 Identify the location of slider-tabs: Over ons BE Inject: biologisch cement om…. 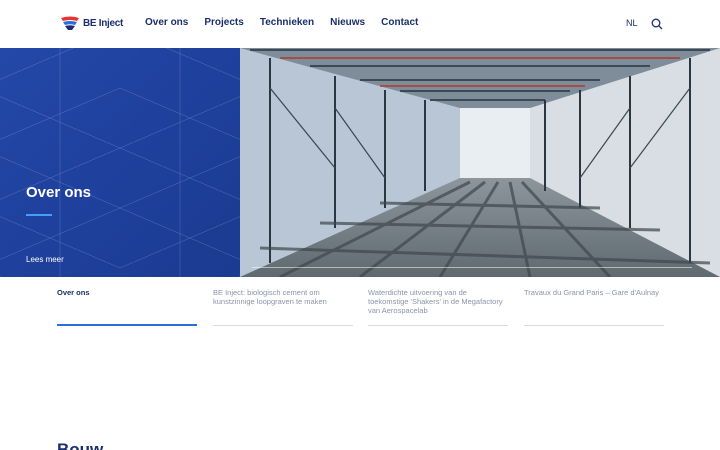
(360, 308).